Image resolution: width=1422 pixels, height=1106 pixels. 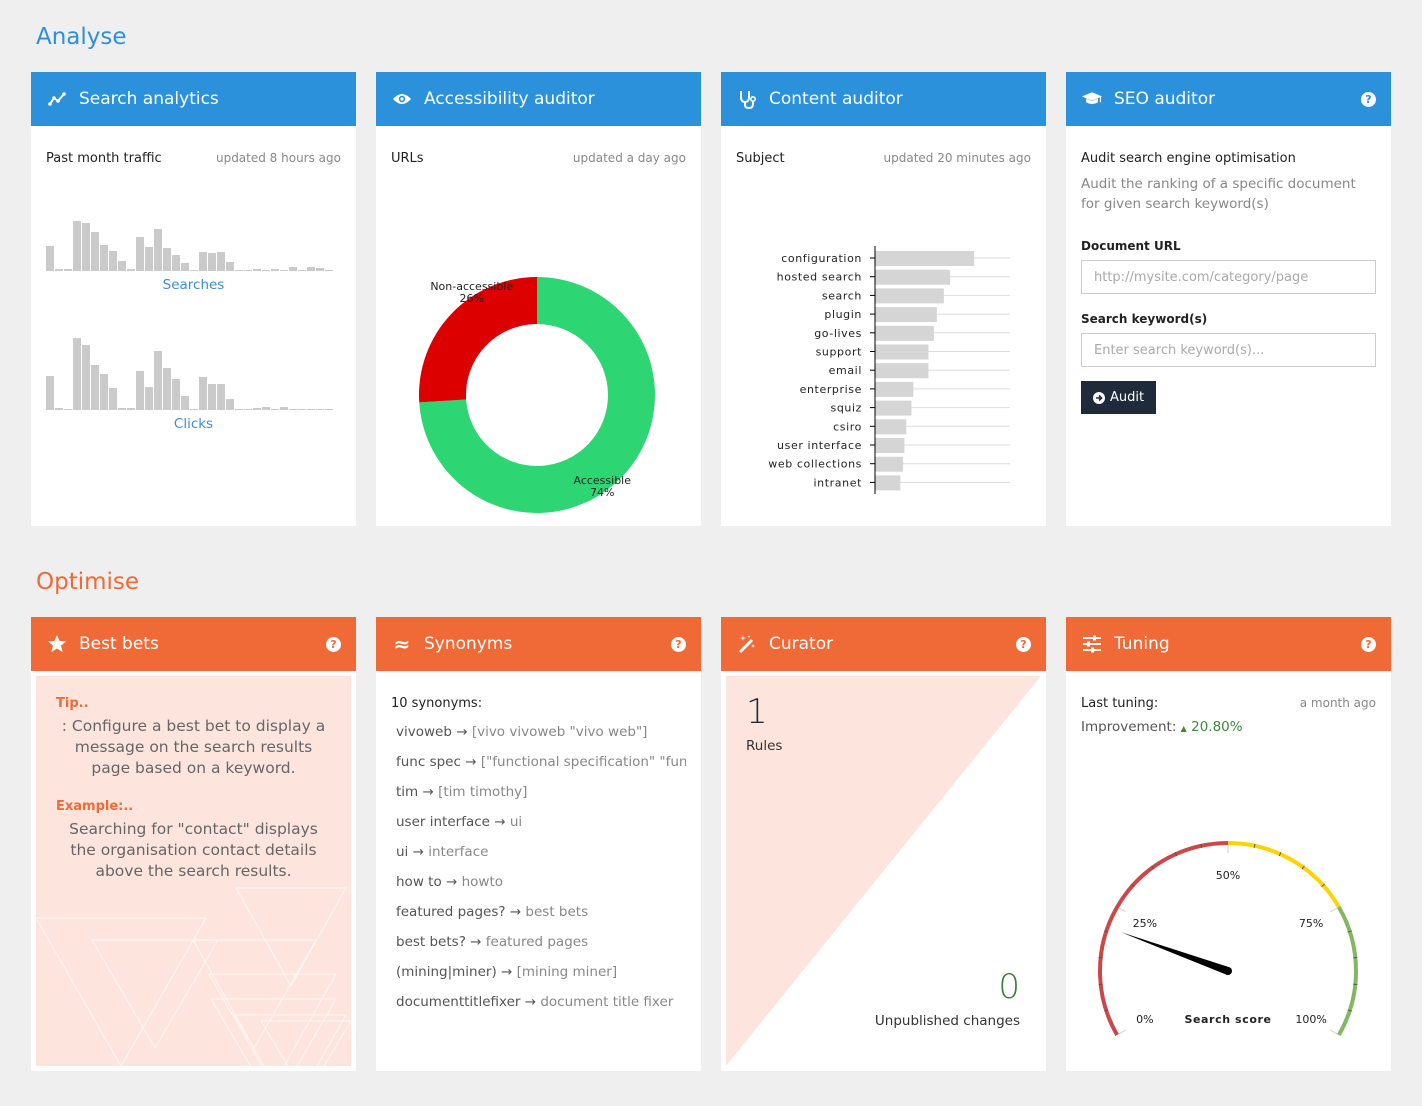 What do you see at coordinates (149, 99) in the screenshot?
I see `card-title: Search analytics` at bounding box center [149, 99].